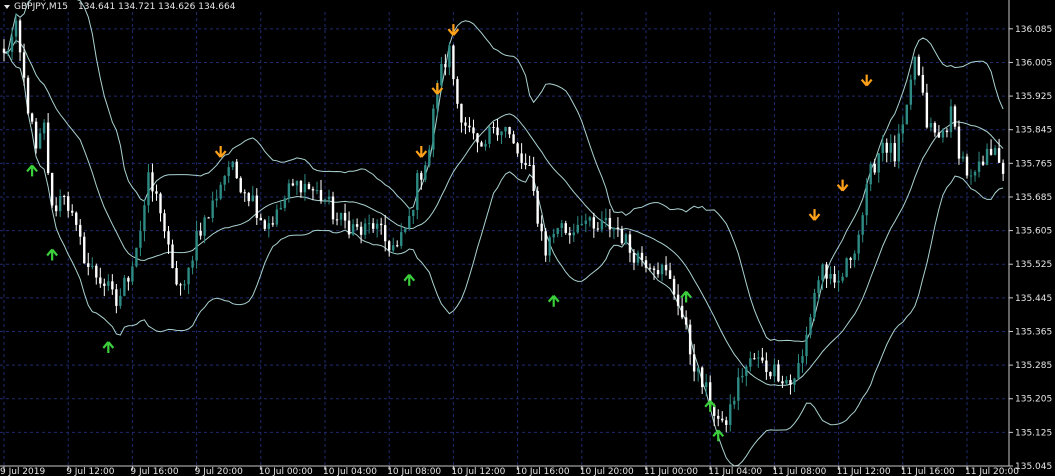  What do you see at coordinates (1033, 63) in the screenshot?
I see `price-tick-label: 136.005` at bounding box center [1033, 63].